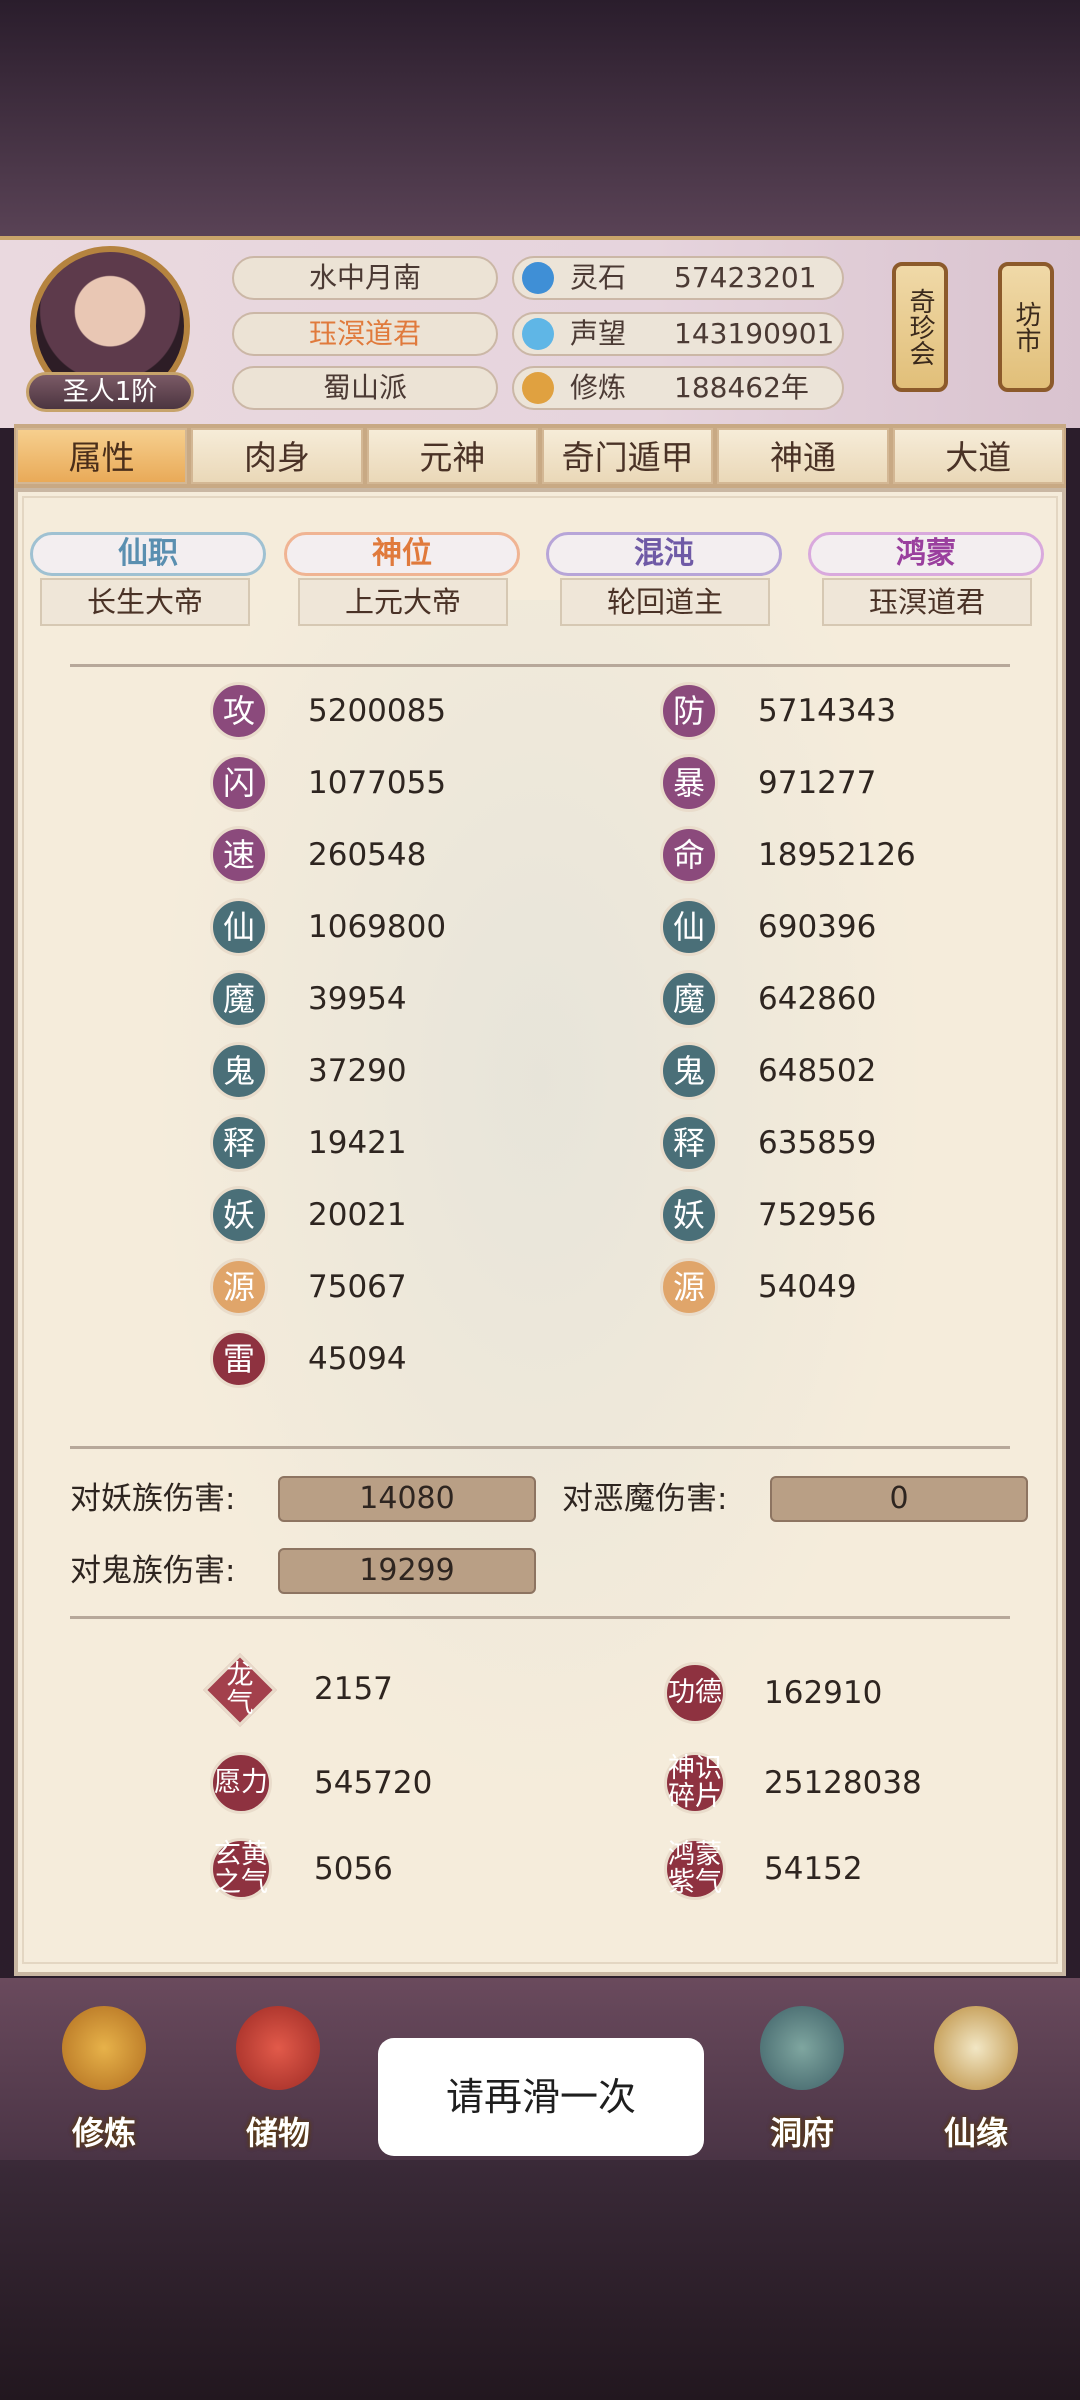 This screenshot has width=1080, height=2400. I want to click on demon-defense-value: 642860, so click(817, 999).